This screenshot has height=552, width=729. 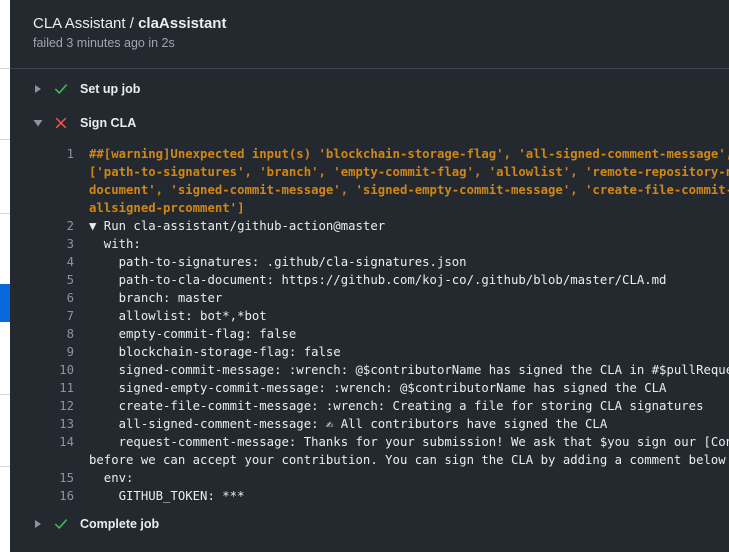 What do you see at coordinates (111, 478) in the screenshot?
I see `log-line-text: env:` at bounding box center [111, 478].